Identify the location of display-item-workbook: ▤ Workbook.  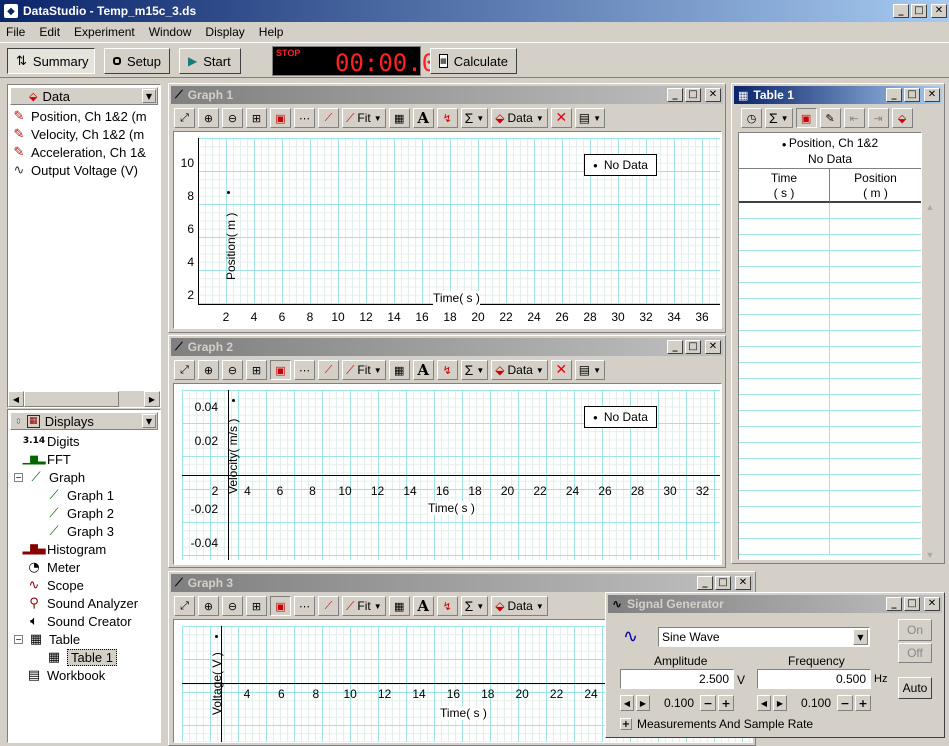
(87, 675).